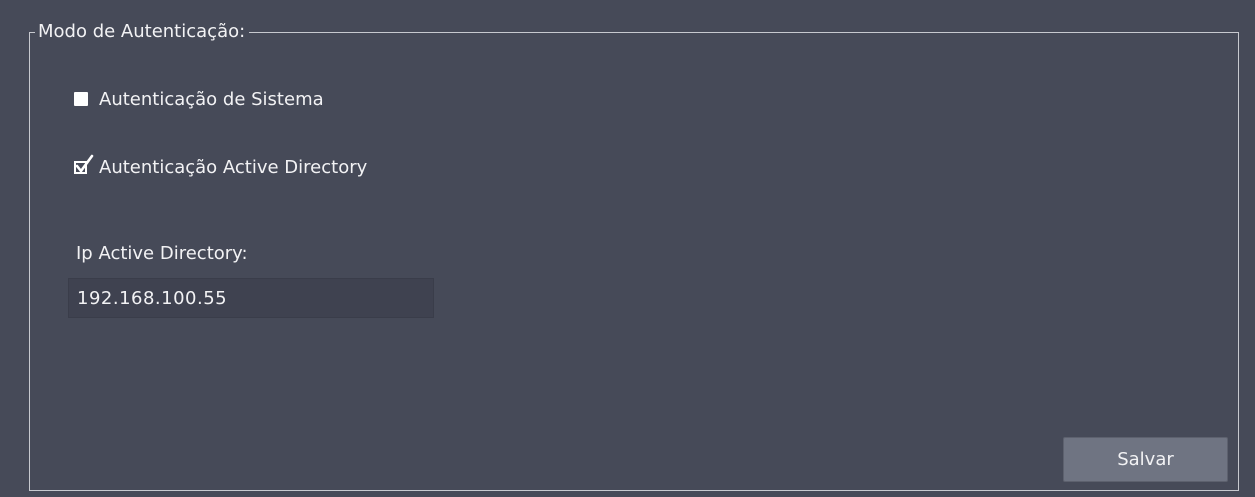 The height and width of the screenshot is (497, 1255). I want to click on system-auth-label: Autenticação de Sistema, so click(211, 99).